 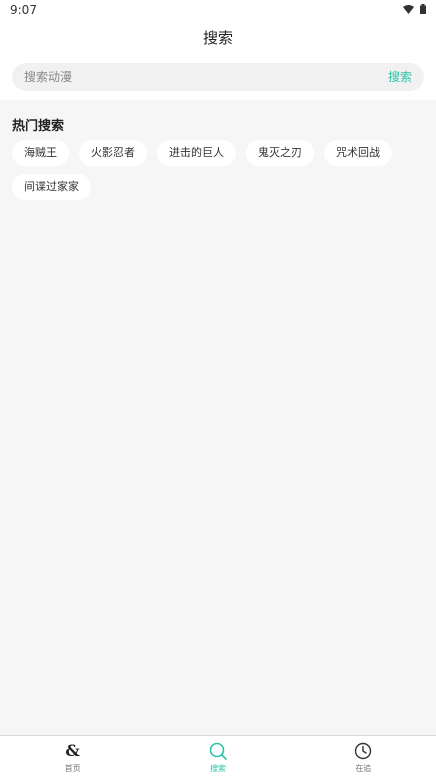 I want to click on search-button: 搜索, so click(x=400, y=77).